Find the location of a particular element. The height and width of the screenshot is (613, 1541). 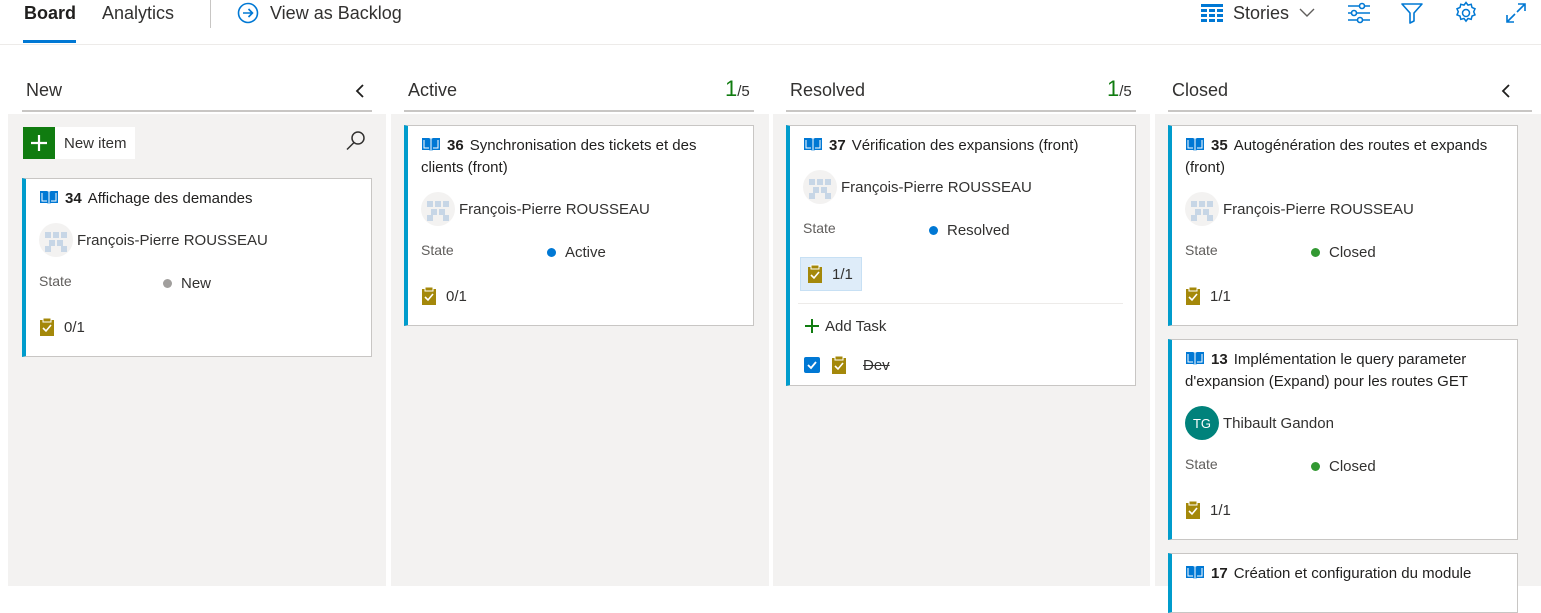

work-item-id: 17 is located at coordinates (1219, 573).